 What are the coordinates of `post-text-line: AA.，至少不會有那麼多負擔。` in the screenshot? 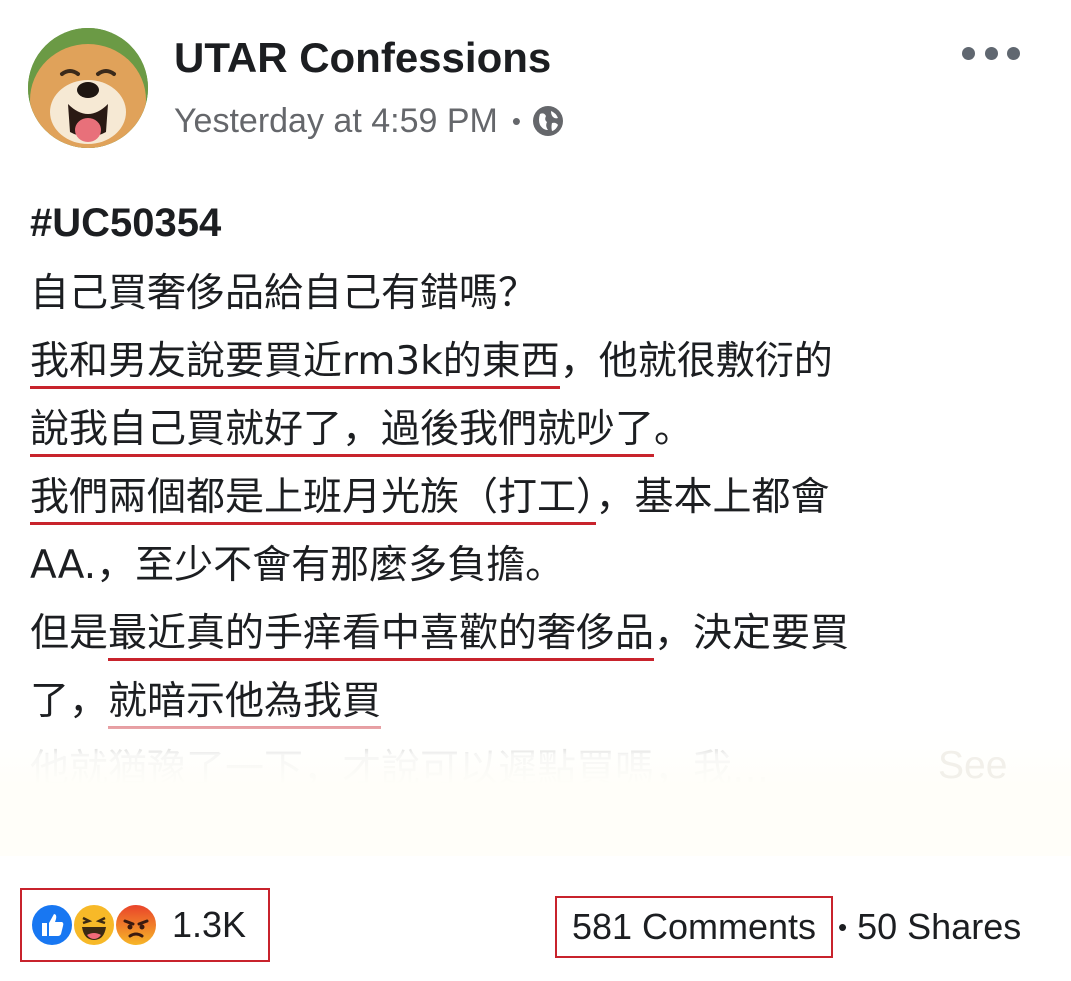 It's located at (540, 566).